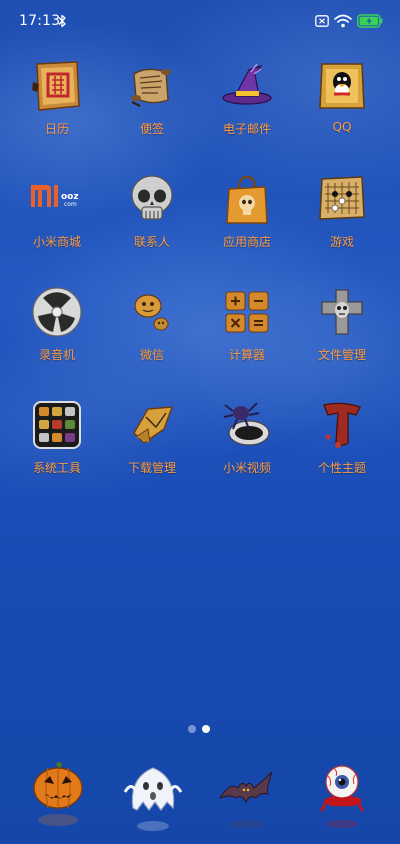 This screenshot has width=400, height=844. Describe the element at coordinates (56, 129) in the screenshot. I see `app-label: 日历` at that location.